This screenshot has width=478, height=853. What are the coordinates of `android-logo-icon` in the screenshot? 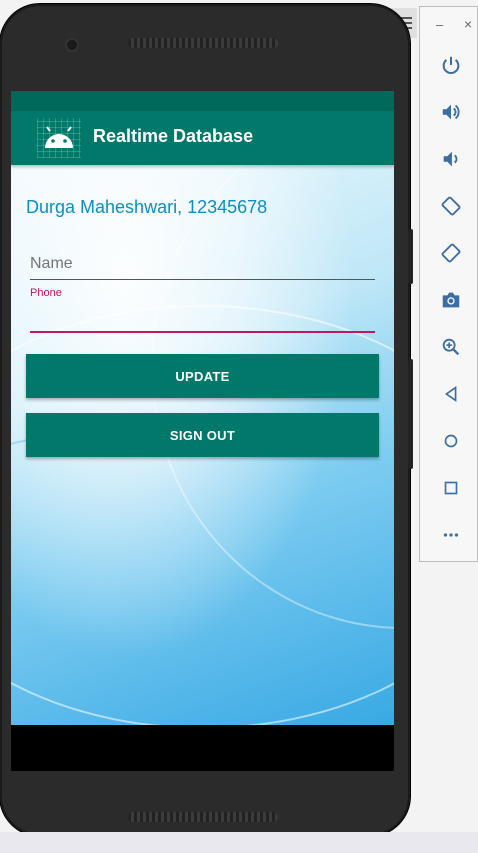 It's located at (59, 138).